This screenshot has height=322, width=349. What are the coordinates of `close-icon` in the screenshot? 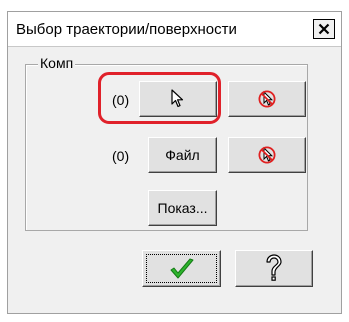 It's located at (324, 29).